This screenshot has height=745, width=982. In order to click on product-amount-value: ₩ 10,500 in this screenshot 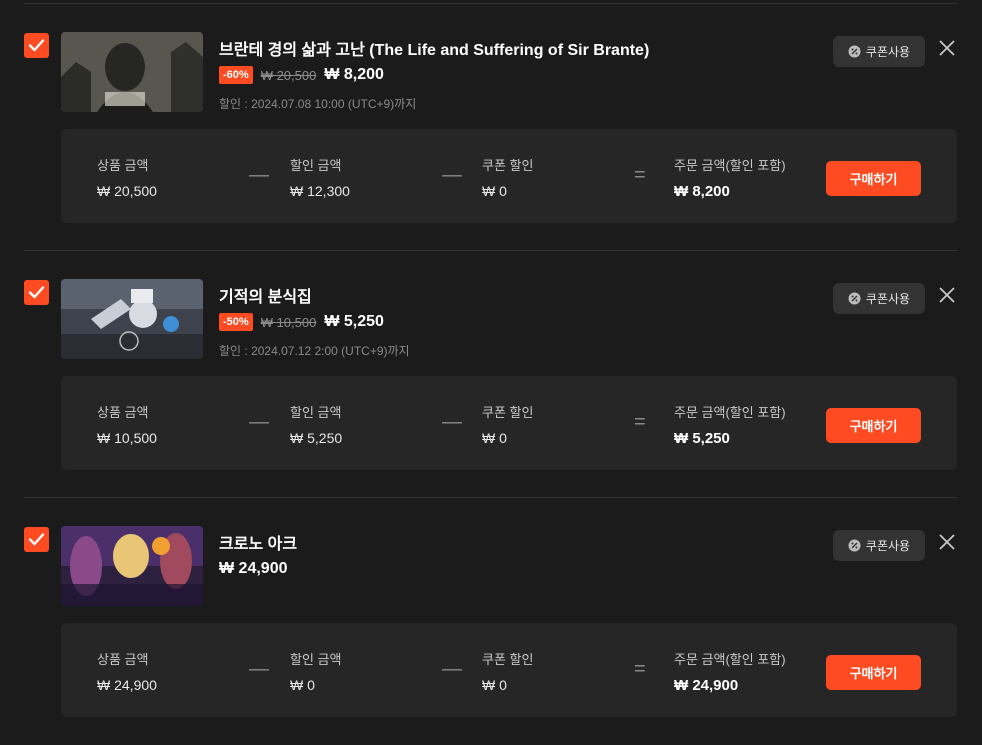, I will do `click(127, 438)`.